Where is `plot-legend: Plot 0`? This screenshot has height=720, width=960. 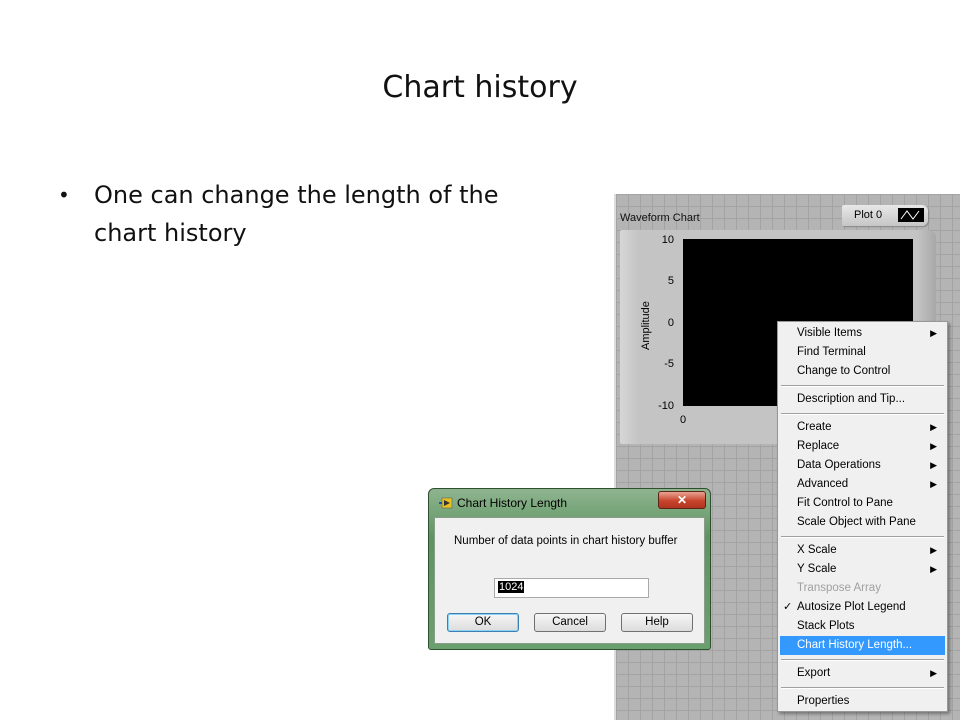 plot-legend: Plot 0 is located at coordinates (885, 215).